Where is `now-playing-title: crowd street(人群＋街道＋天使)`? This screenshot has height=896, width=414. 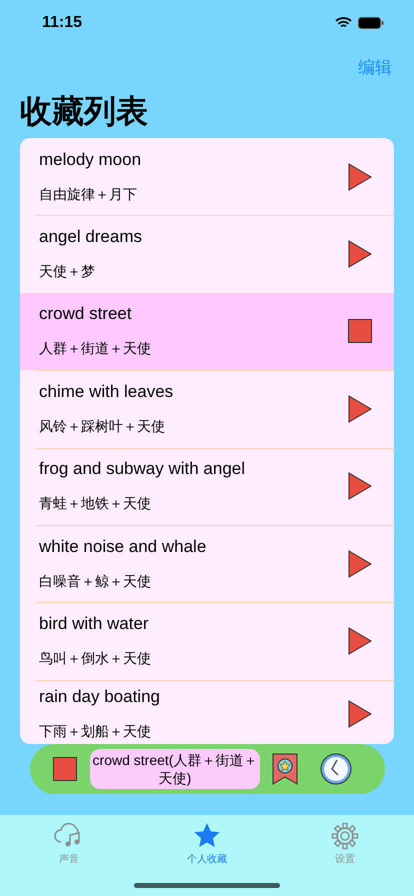
now-playing-title: crowd street(人群＋街道＋天使) is located at coordinates (175, 768).